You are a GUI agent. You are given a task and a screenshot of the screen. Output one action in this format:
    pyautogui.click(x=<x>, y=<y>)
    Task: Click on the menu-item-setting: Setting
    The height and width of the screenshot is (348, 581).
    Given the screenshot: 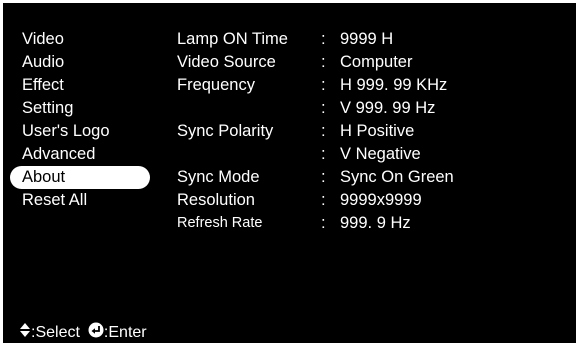 What is the action you would take?
    pyautogui.click(x=80, y=108)
    